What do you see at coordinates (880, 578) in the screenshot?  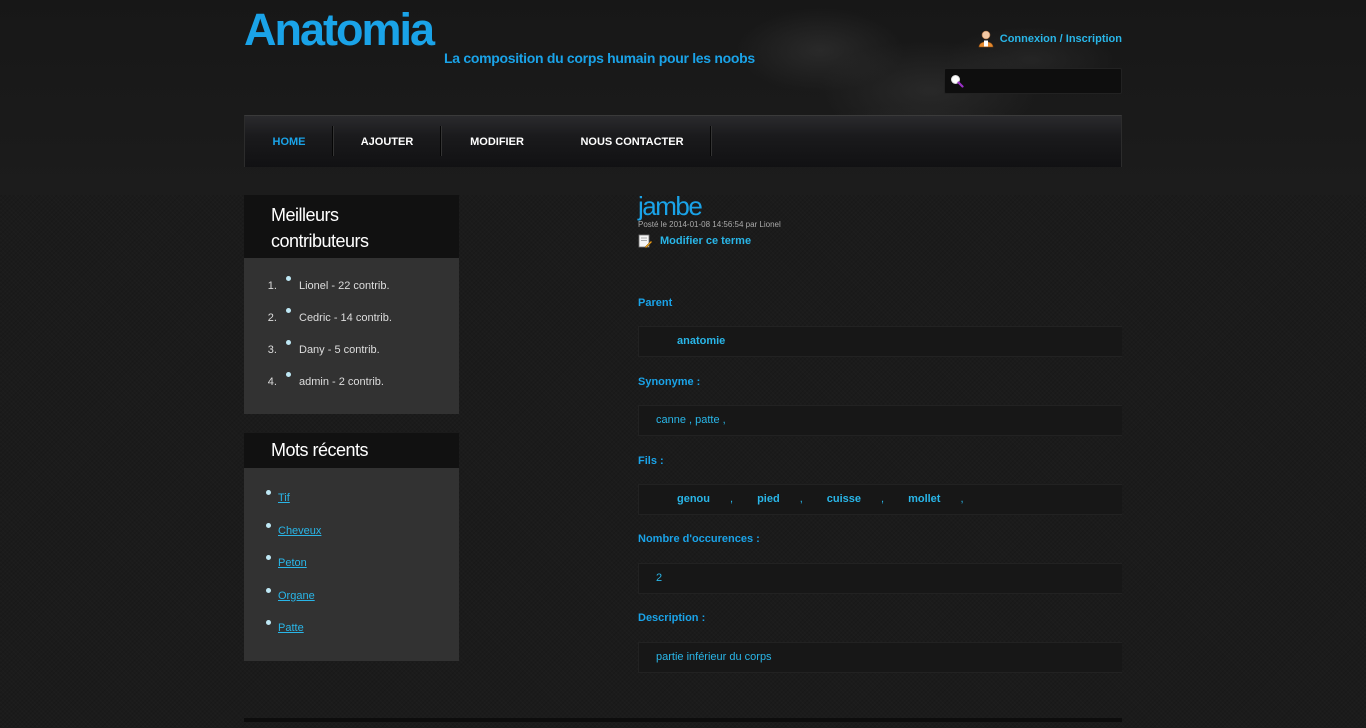 I see `occurrences-field: 2` at bounding box center [880, 578].